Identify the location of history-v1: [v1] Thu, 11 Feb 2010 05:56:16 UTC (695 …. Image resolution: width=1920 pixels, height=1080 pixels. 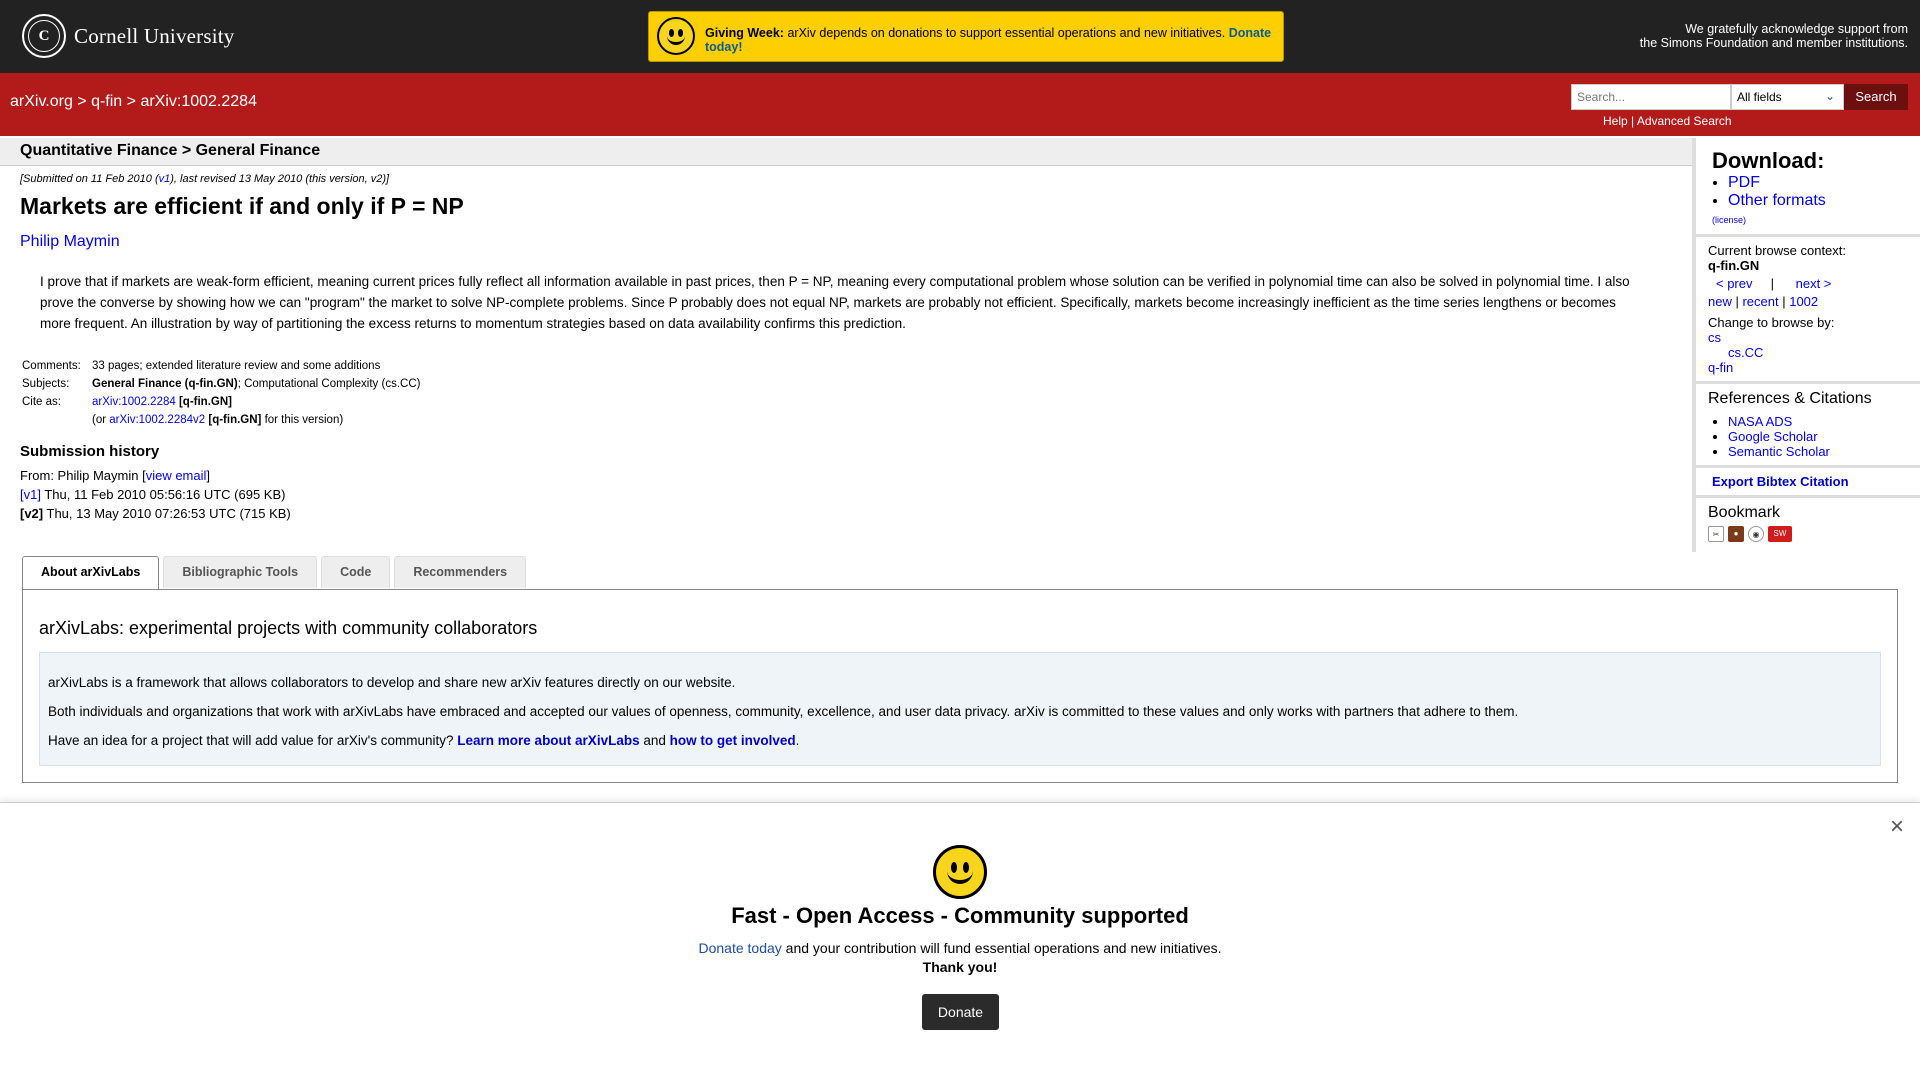
(155, 494).